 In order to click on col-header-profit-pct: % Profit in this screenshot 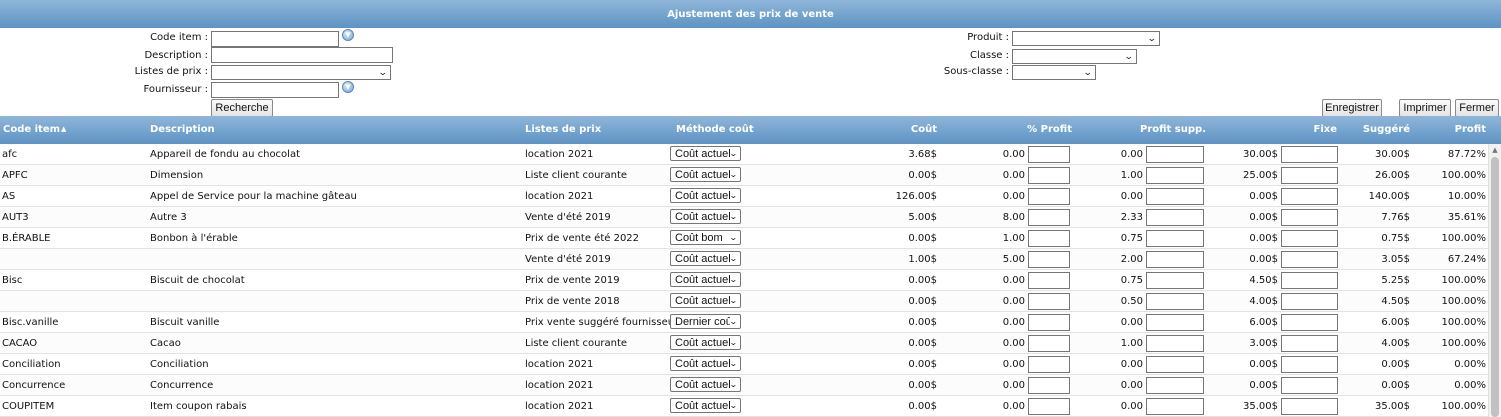, I will do `click(1036, 129)`.